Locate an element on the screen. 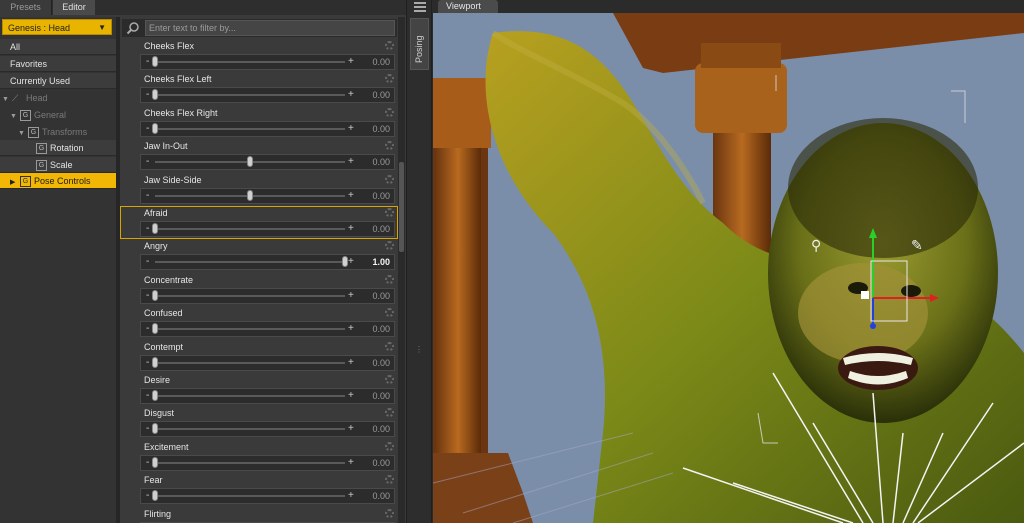 The height and width of the screenshot is (523, 1024). menu-icon is located at coordinates (420, 7).